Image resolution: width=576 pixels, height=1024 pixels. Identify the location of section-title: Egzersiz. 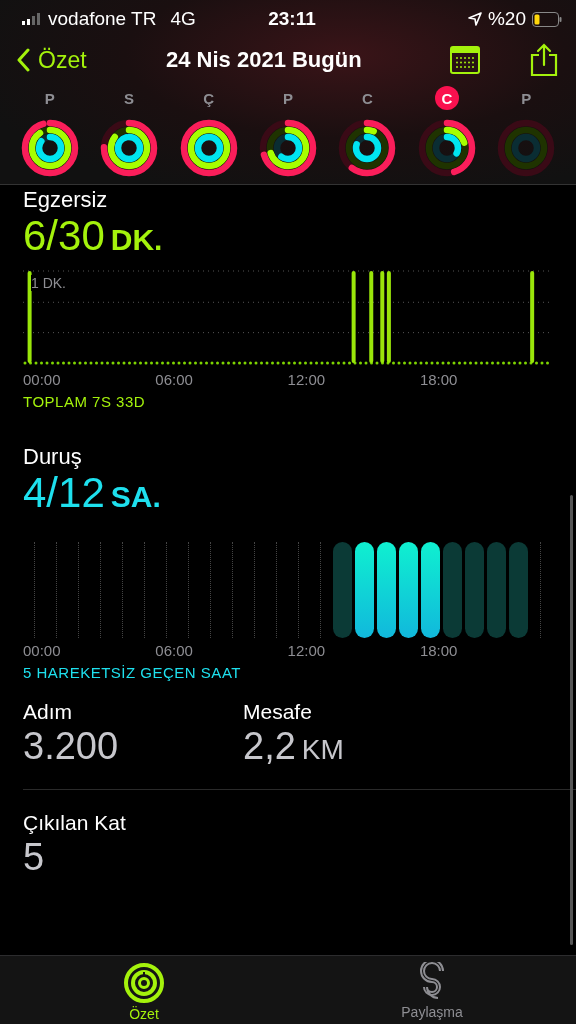
(66, 200).